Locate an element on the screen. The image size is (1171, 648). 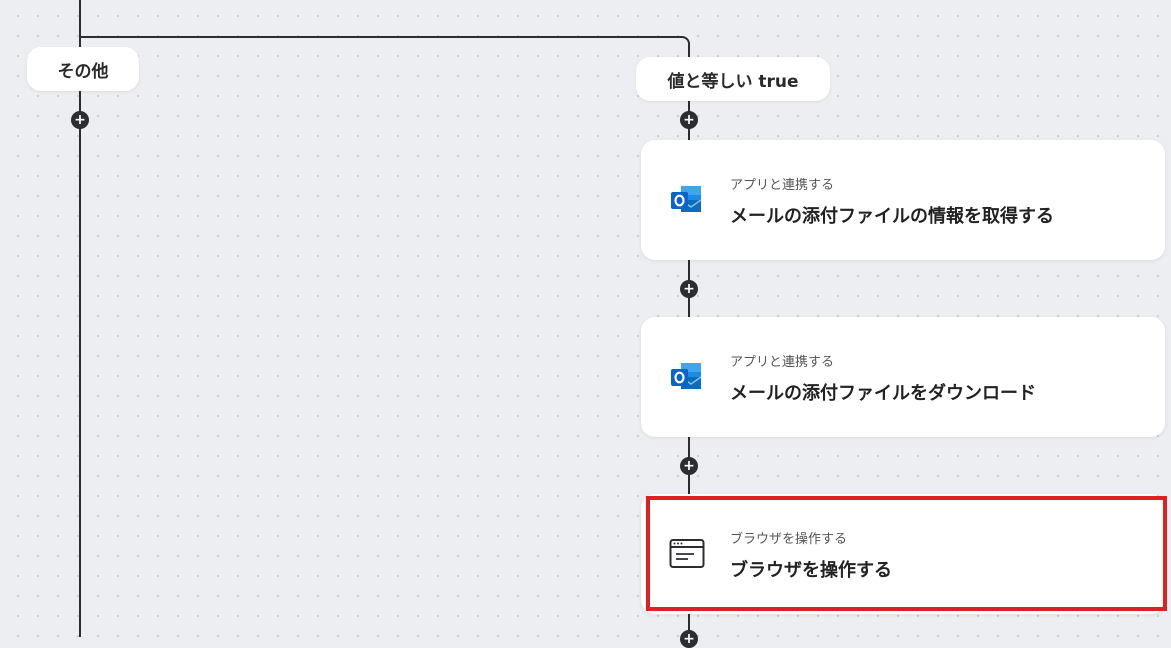
branch-label-other: その他 is located at coordinates (83, 69).